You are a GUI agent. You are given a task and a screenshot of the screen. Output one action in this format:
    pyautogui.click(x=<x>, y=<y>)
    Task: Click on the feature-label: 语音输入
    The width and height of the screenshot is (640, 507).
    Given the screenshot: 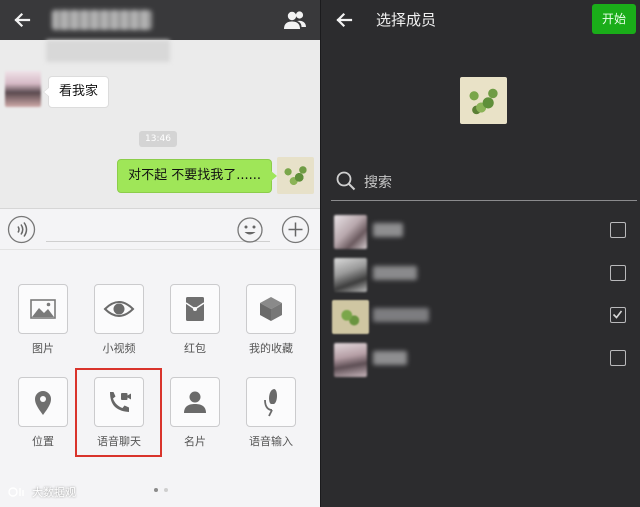 What is the action you would take?
    pyautogui.click(x=271, y=441)
    